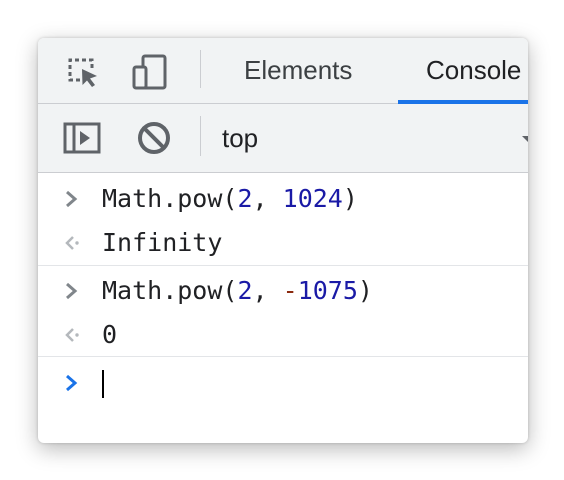 The image size is (564, 480). Describe the element at coordinates (110, 334) in the screenshot. I see `console-result: 0` at that location.